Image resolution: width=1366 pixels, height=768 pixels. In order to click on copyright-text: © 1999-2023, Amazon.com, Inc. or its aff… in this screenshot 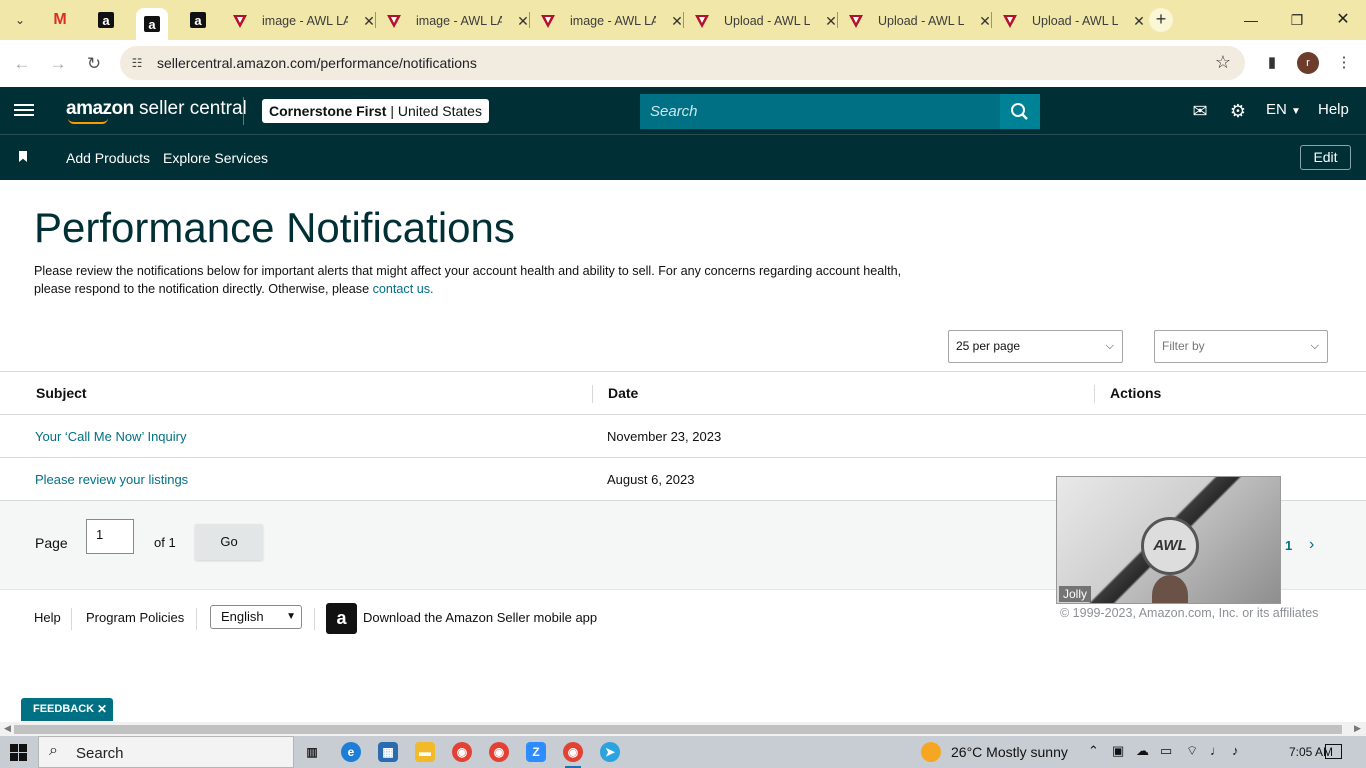, I will do `click(1189, 613)`.